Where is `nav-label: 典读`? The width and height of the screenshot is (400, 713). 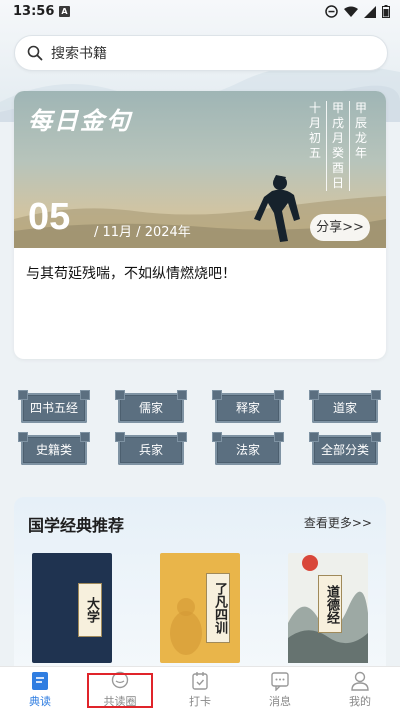 nav-label: 典读 is located at coordinates (40, 701).